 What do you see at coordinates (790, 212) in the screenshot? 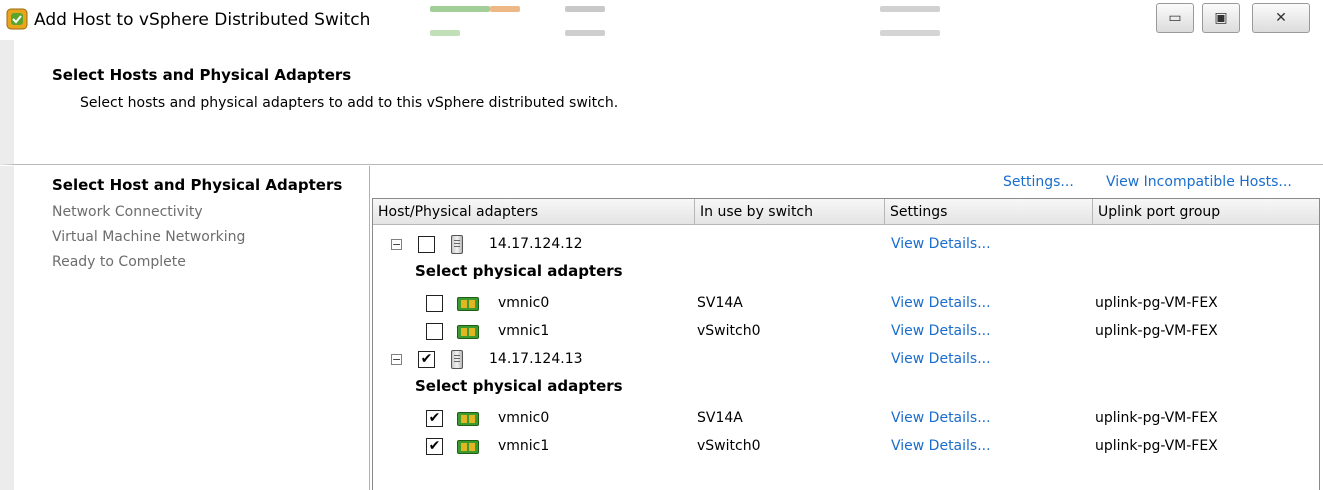
I see `column-header-in-use: In use by switch` at bounding box center [790, 212].